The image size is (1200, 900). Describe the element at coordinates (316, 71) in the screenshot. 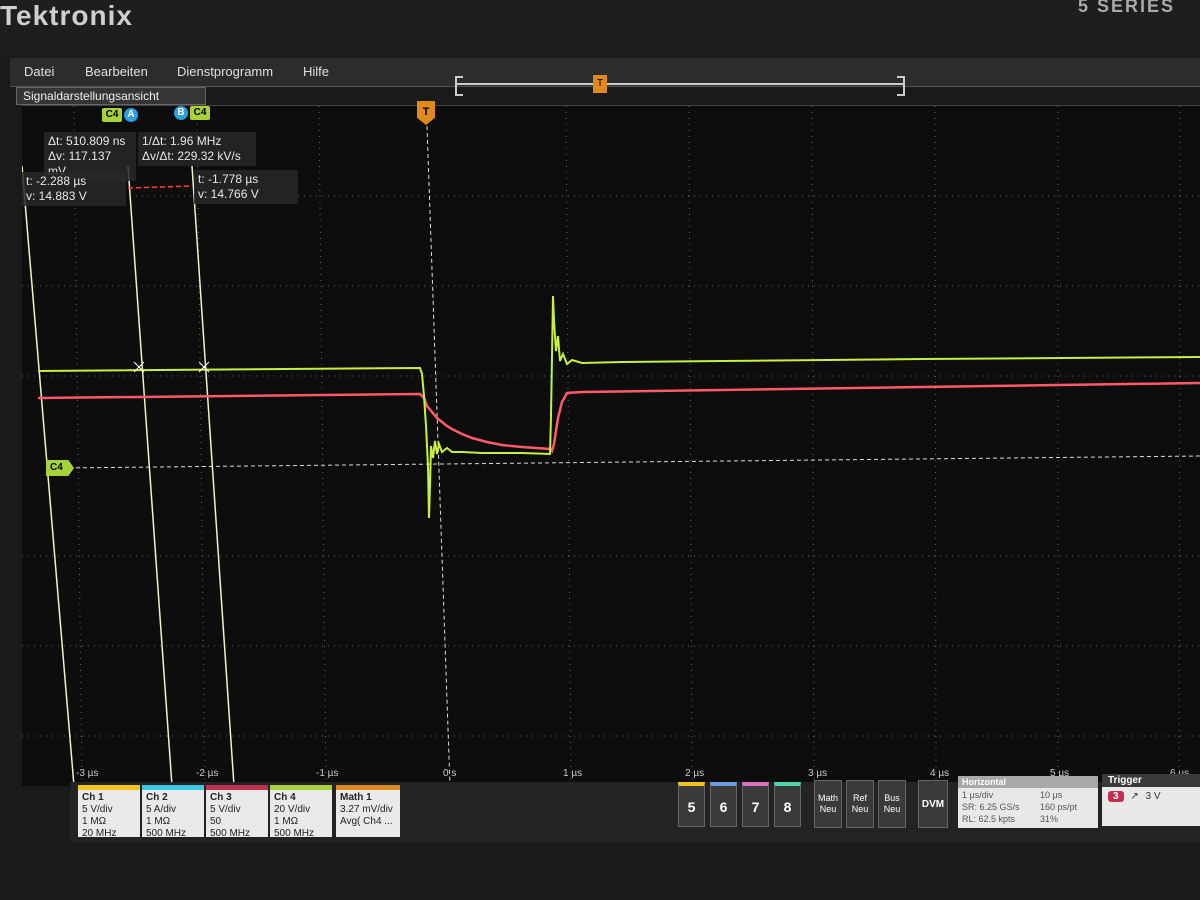

I see `menu-hilfe: Hilfe` at that location.